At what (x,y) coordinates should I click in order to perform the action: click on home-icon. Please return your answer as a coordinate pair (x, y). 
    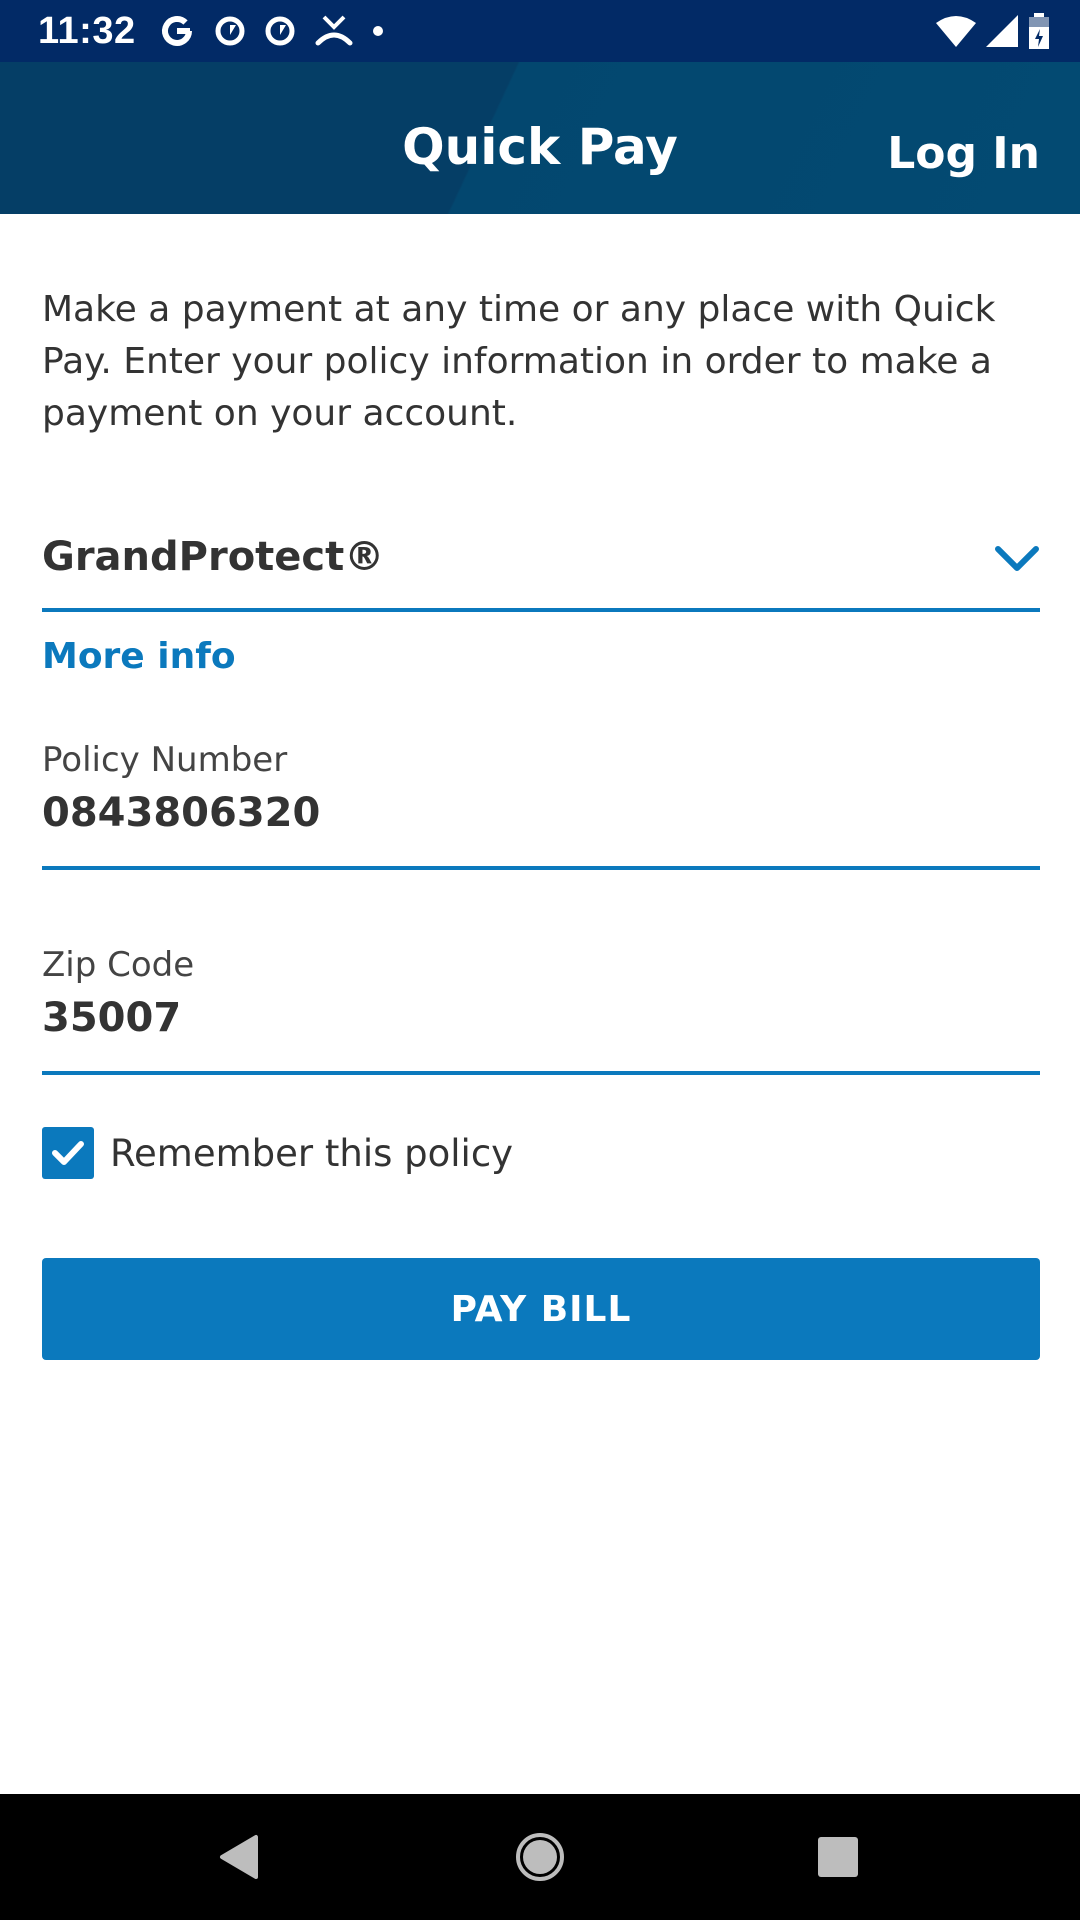
    Looking at the image, I should click on (540, 1857).